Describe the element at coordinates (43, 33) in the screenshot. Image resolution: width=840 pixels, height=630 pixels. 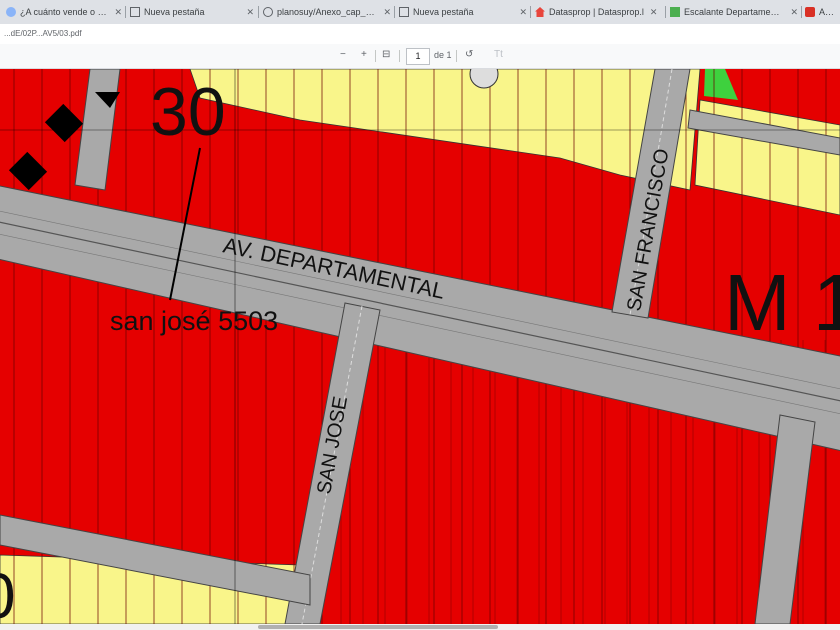
I see `address-text: ...dE/02P...AV5/03.pdf` at that location.